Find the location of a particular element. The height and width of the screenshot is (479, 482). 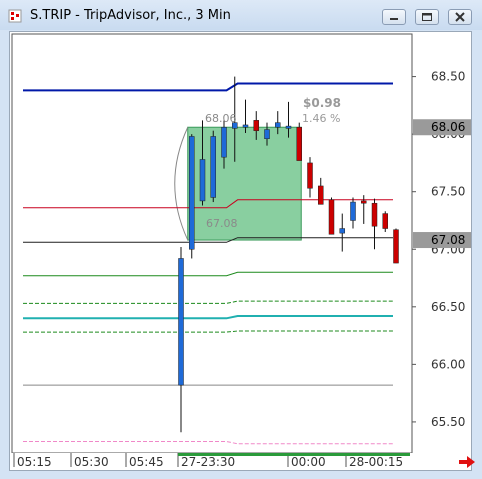

window-titlebar: S.TRIP - TripAdvisor, Inc., 3 Min is located at coordinates (241, 15).